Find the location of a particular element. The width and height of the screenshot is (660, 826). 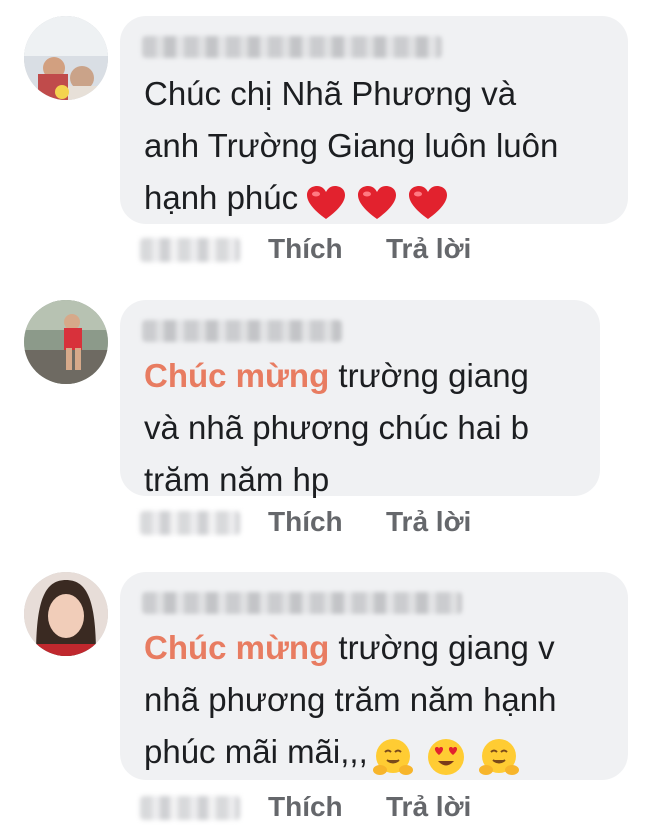

comment-line: Chúc mừng trường giang is located at coordinates (336, 375).